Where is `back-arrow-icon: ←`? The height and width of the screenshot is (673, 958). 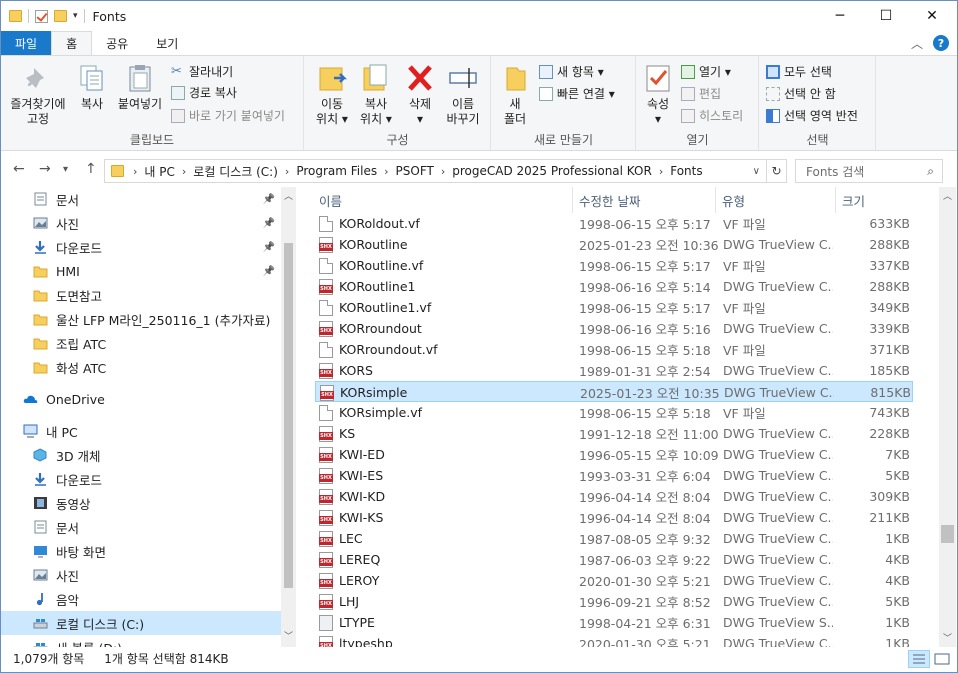
back-arrow-icon: ← is located at coordinates (19, 169).